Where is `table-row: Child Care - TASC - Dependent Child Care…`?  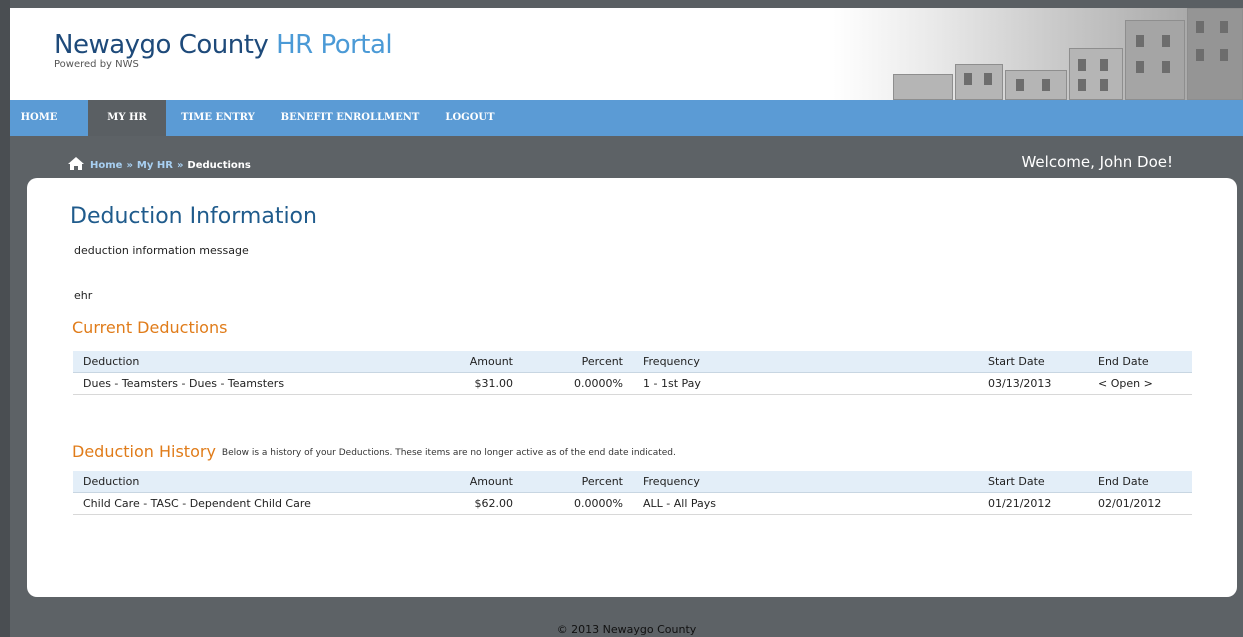 table-row: Child Care - TASC - Dependent Child Care… is located at coordinates (632, 503).